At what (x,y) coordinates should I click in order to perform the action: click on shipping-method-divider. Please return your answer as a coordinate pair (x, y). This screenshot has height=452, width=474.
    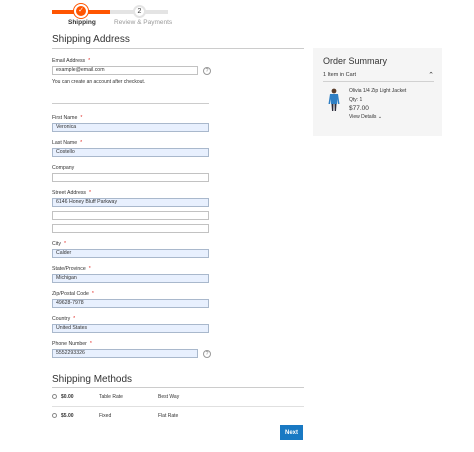
    Looking at the image, I should click on (178, 406).